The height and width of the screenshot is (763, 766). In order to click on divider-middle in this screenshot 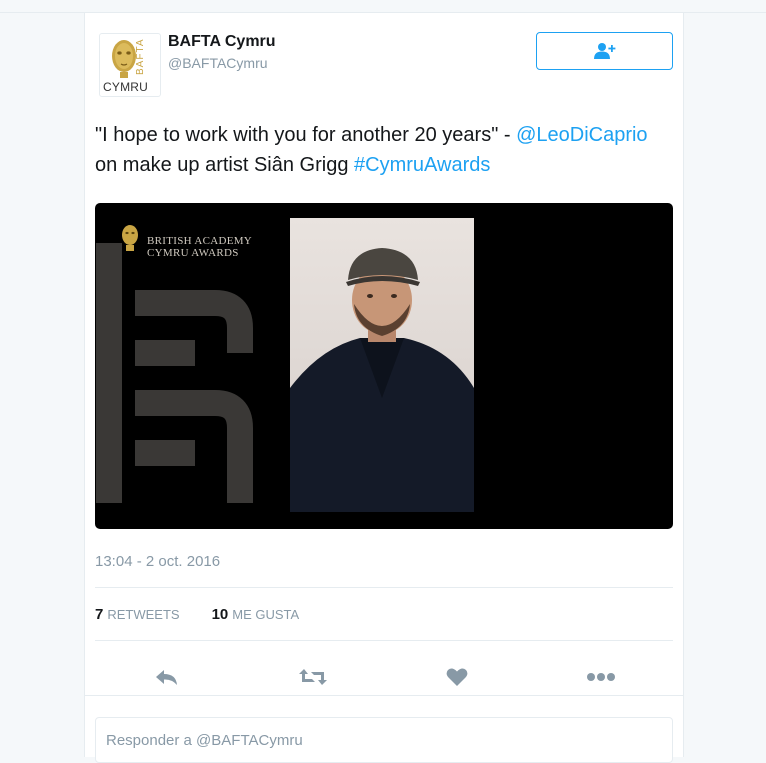, I will do `click(384, 640)`.